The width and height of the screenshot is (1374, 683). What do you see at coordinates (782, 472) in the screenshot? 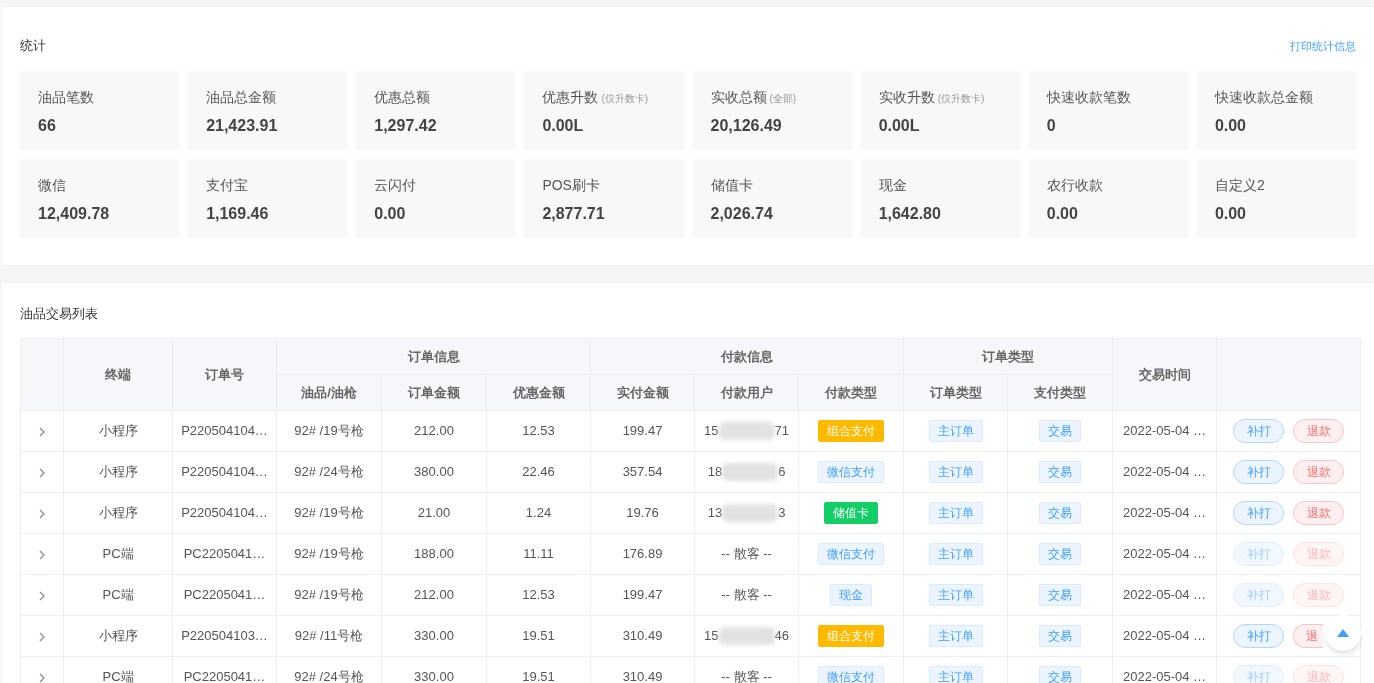
I see `phone-end: 6` at bounding box center [782, 472].